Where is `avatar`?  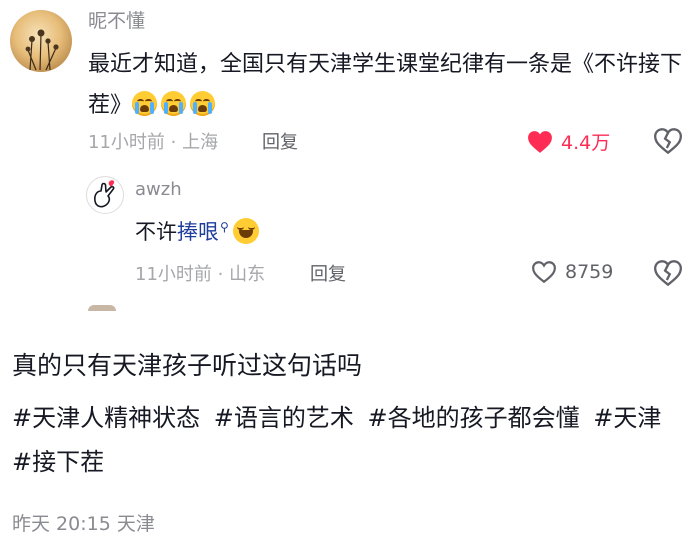
avatar is located at coordinates (41, 41).